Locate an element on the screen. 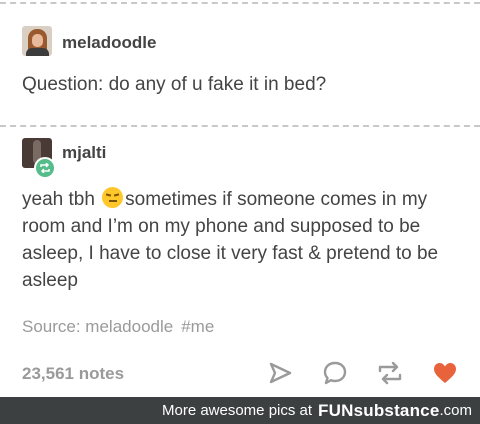 The width and height of the screenshot is (480, 424). watermark-bar: More awesome pics at FUNsubstance .com is located at coordinates (240, 410).